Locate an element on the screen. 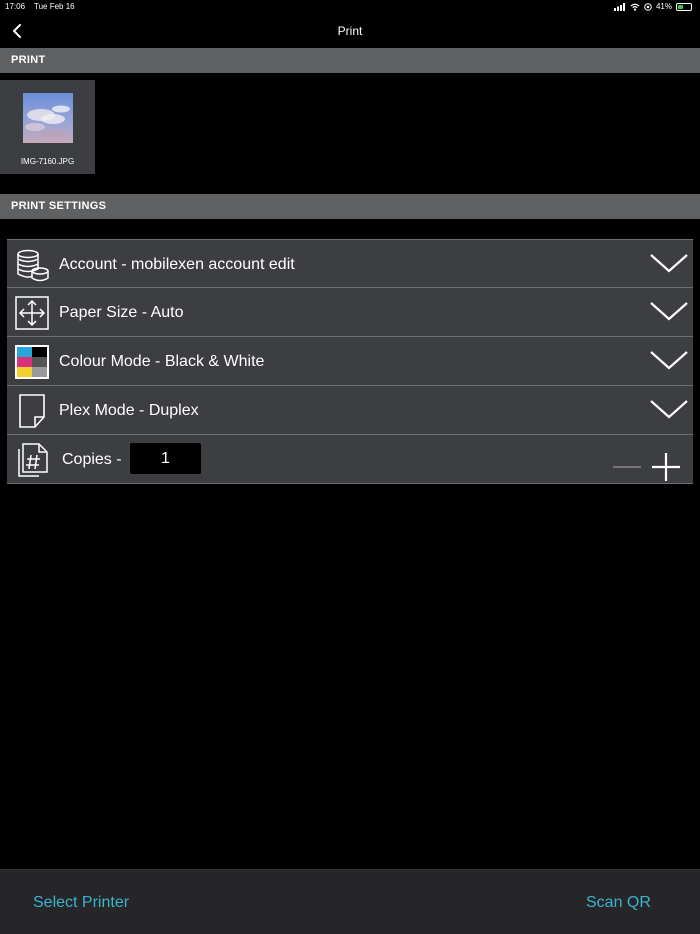 This screenshot has height=934, width=700. status-indicators: 41% is located at coordinates (652, 6).